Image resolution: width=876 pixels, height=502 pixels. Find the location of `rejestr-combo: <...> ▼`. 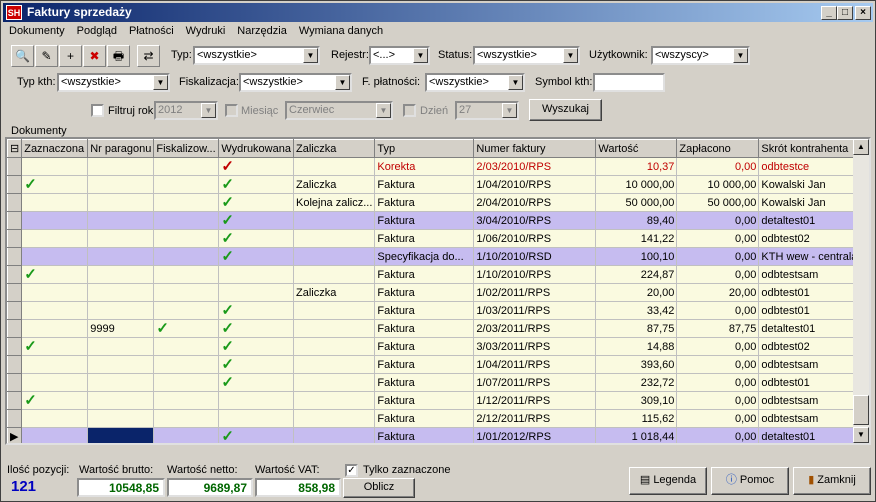

rejestr-combo: <...> ▼ is located at coordinates (399, 55).